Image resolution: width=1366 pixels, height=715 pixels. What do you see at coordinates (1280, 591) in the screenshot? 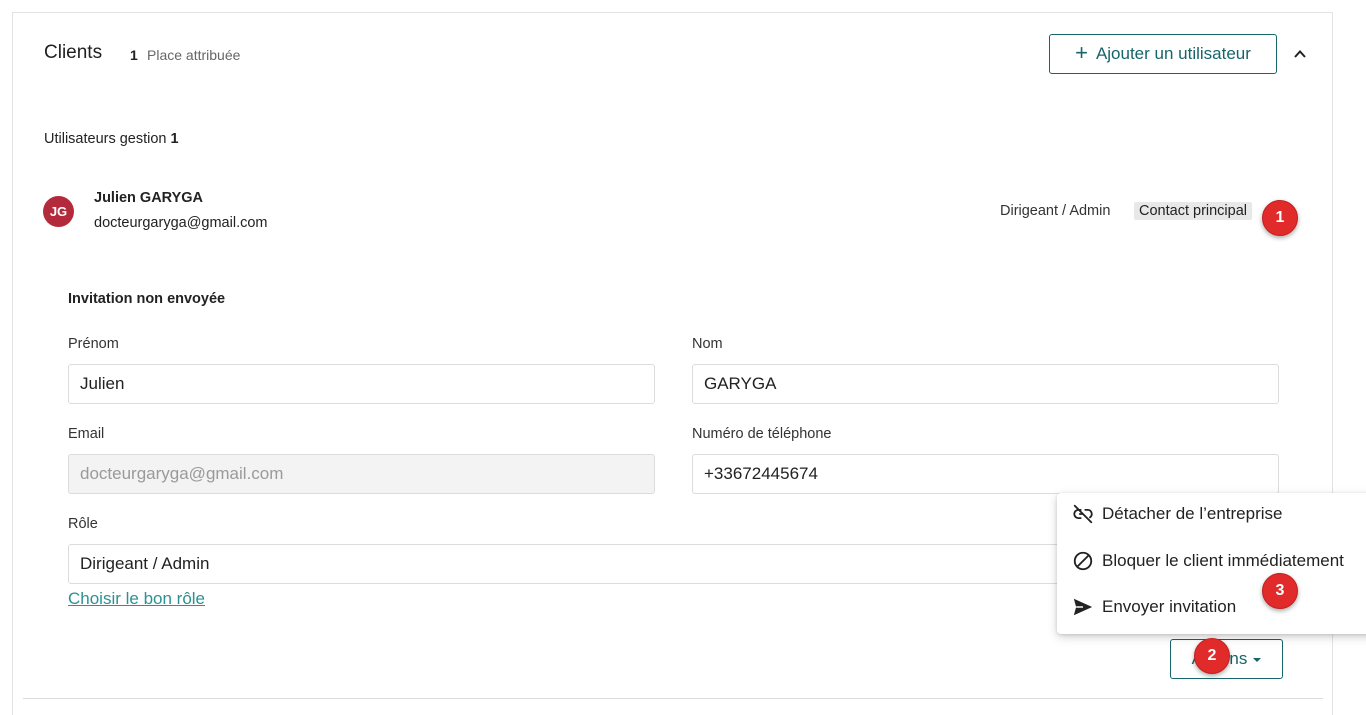
I see `step-marker-3: 3` at bounding box center [1280, 591].